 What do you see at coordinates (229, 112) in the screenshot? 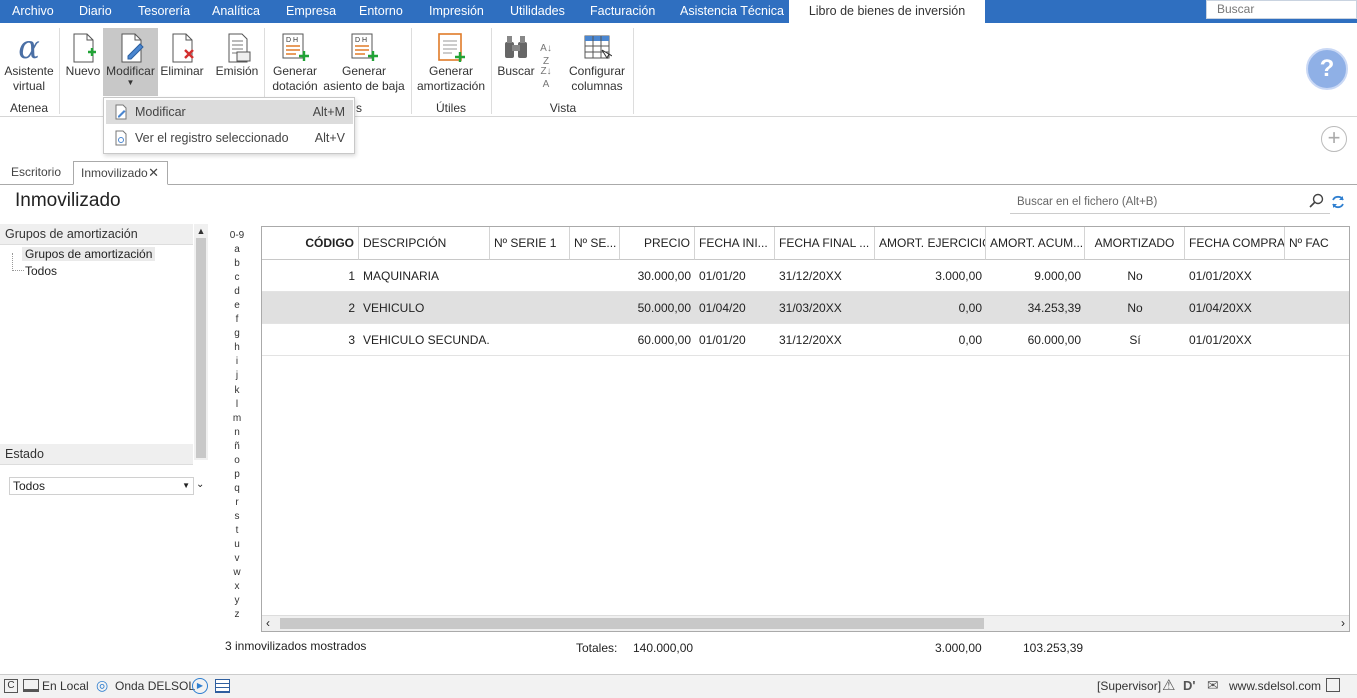
I see `dropdown-item-modificar: Modificar Alt+M` at bounding box center [229, 112].